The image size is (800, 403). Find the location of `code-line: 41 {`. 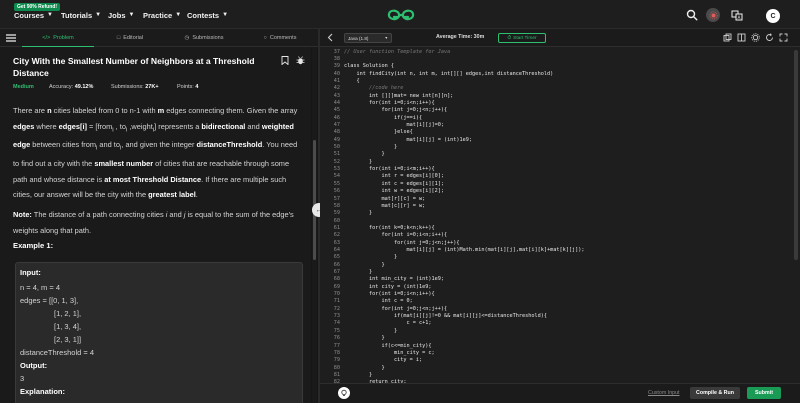

code-line: 41 { is located at coordinates (557, 81).